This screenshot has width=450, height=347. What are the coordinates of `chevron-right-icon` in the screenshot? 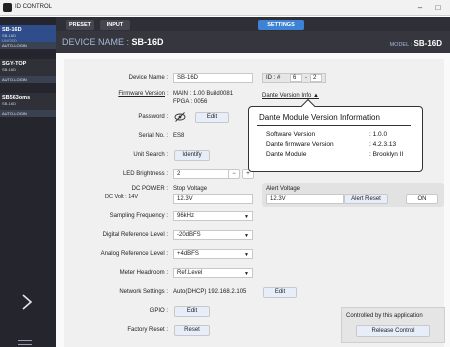 It's located at (27, 302).